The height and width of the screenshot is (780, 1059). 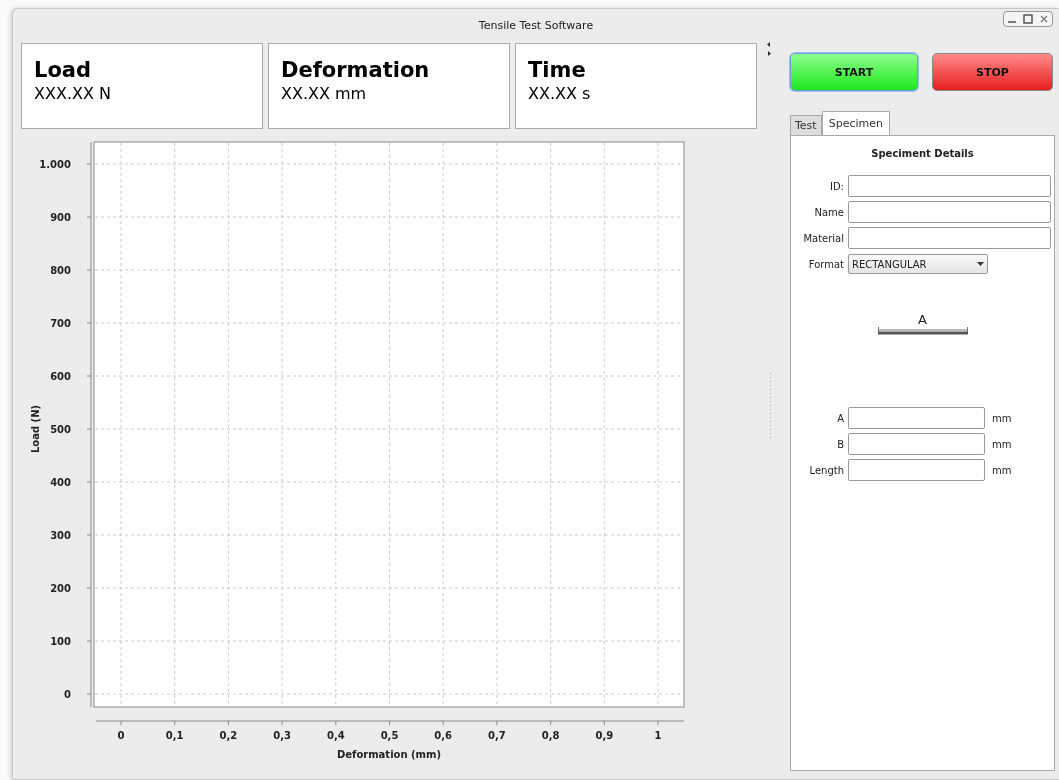 I want to click on y-tick-label: 1.000, so click(x=55, y=164).